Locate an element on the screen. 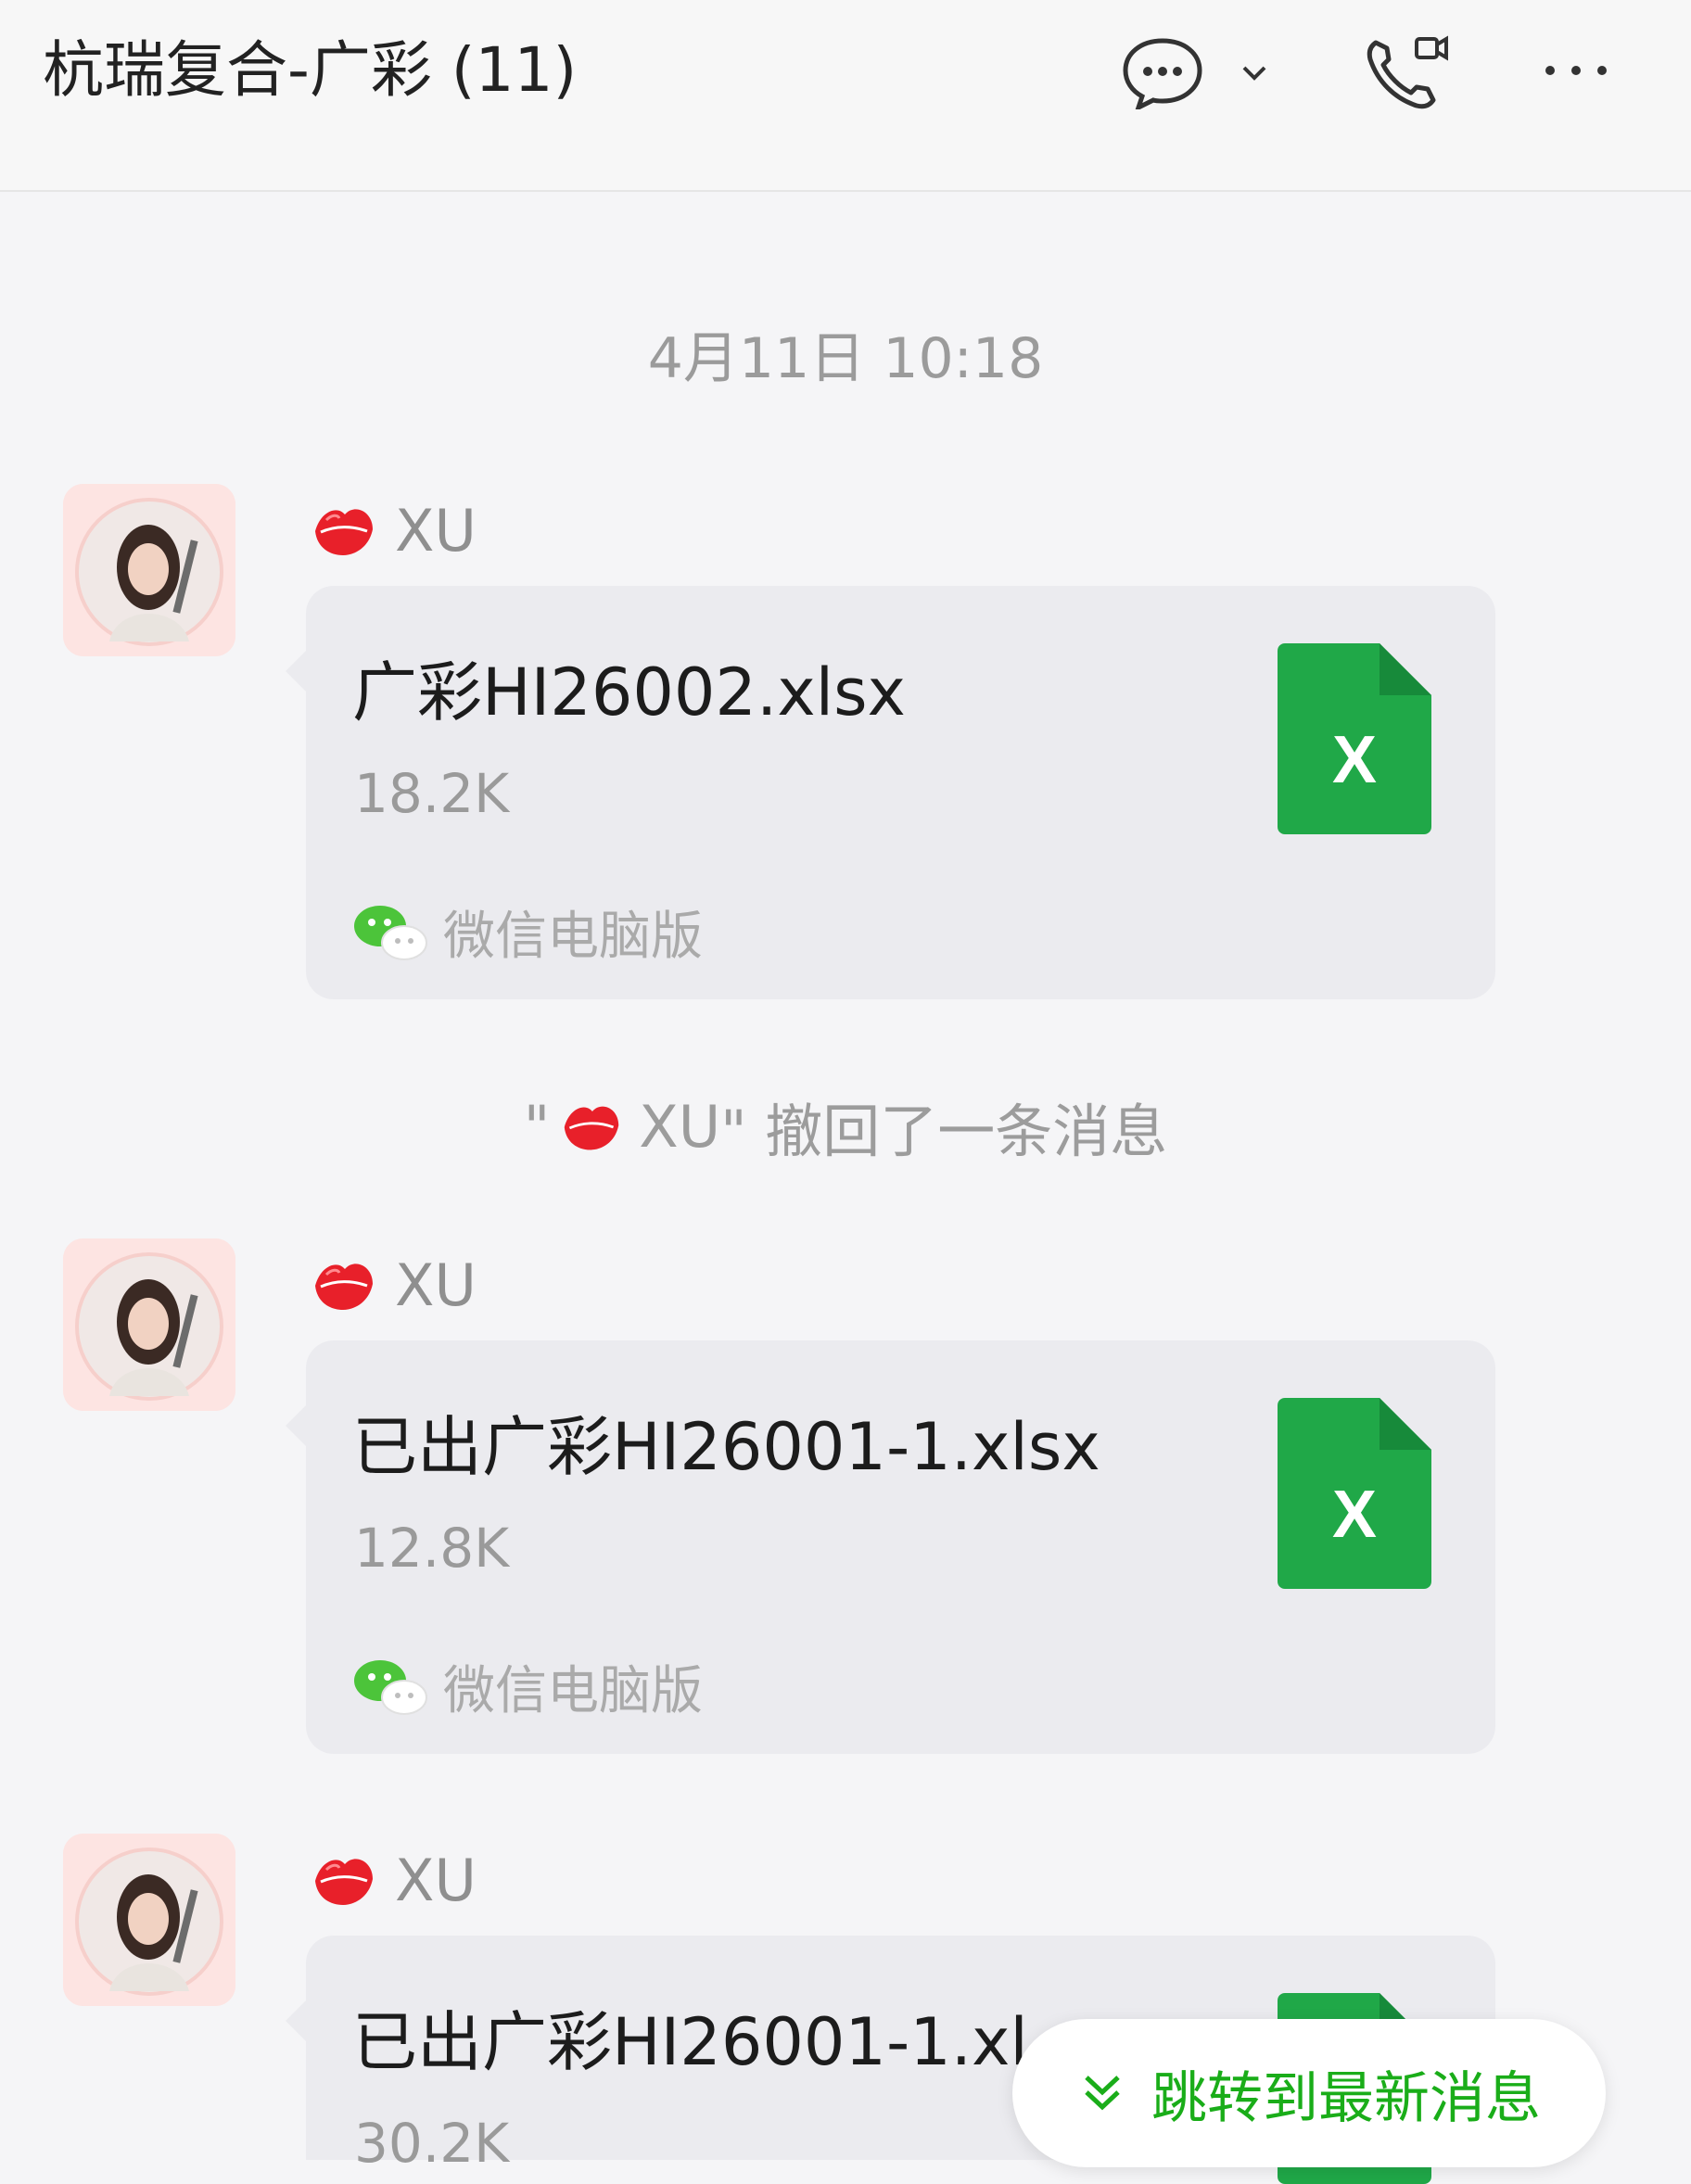  file-name: 已出广彩HI26001-1.xl is located at coordinates (690, 2042).